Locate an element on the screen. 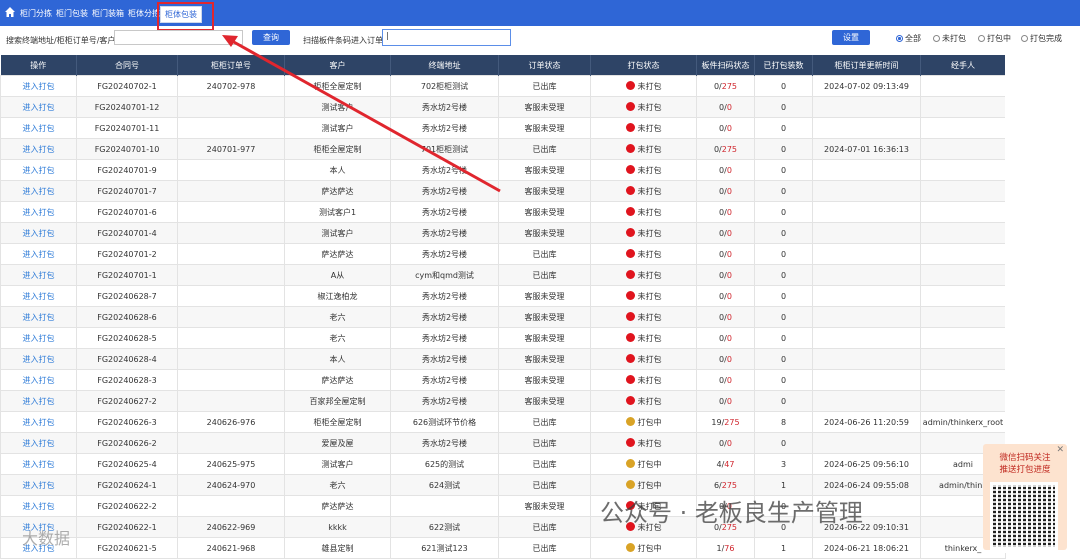 This screenshot has width=1080, height=559. cell-contract: FG20240701-1 is located at coordinates (127, 275).